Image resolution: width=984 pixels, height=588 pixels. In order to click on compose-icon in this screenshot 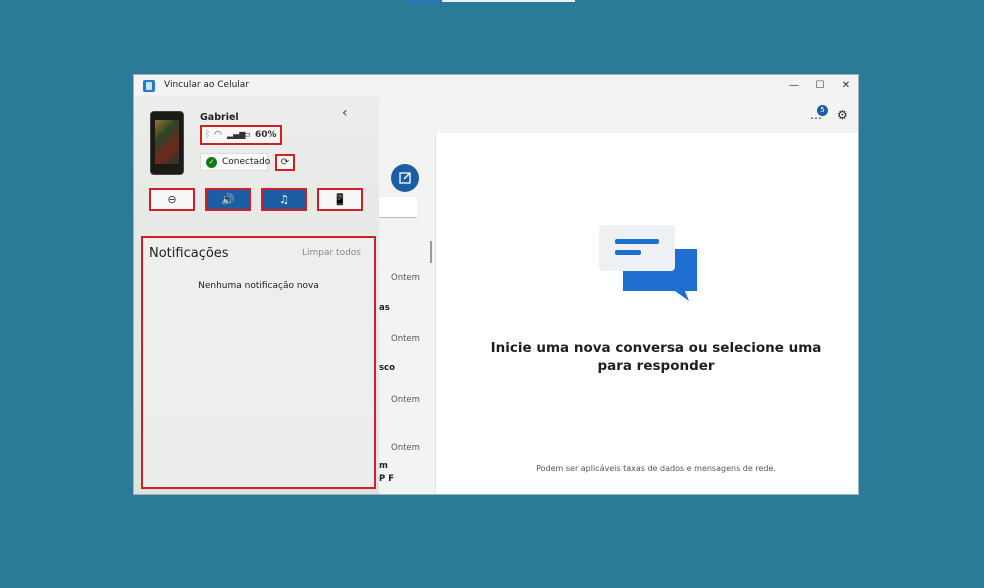, I will do `click(405, 178)`.